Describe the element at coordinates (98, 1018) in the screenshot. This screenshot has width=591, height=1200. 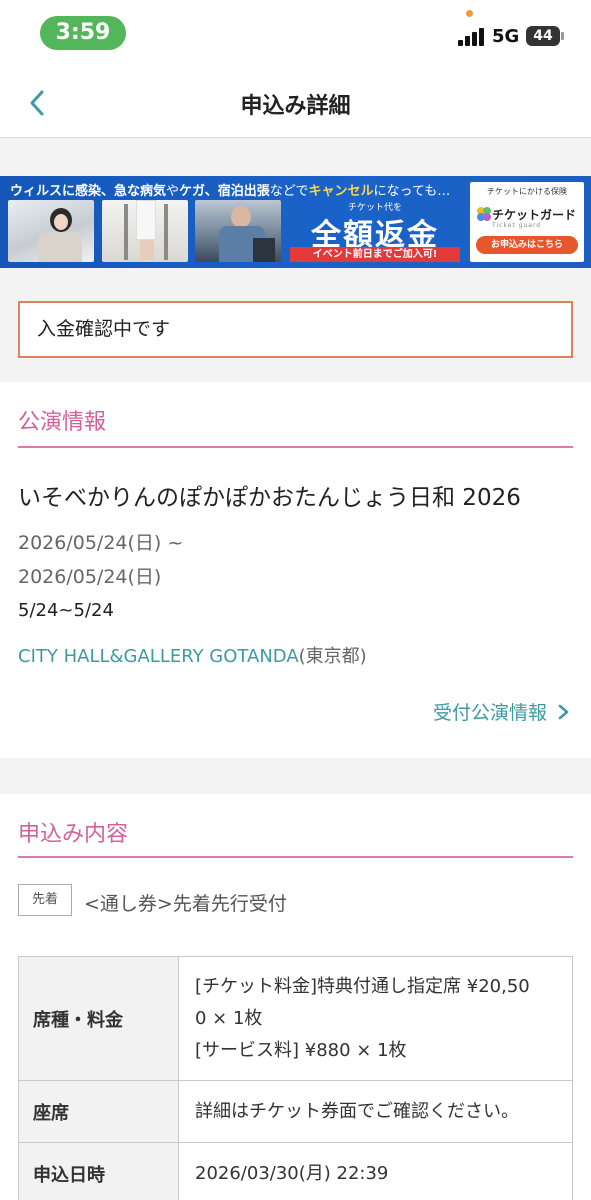
I see `row-label-seat-type: 席種・料金` at that location.